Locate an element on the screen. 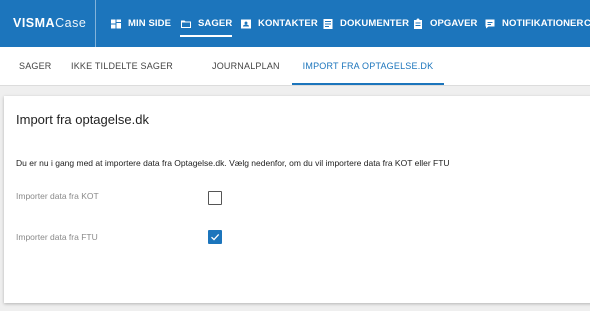 The height and width of the screenshot is (311, 590). card-title: Import fra optagelse.dk is located at coordinates (82, 119).